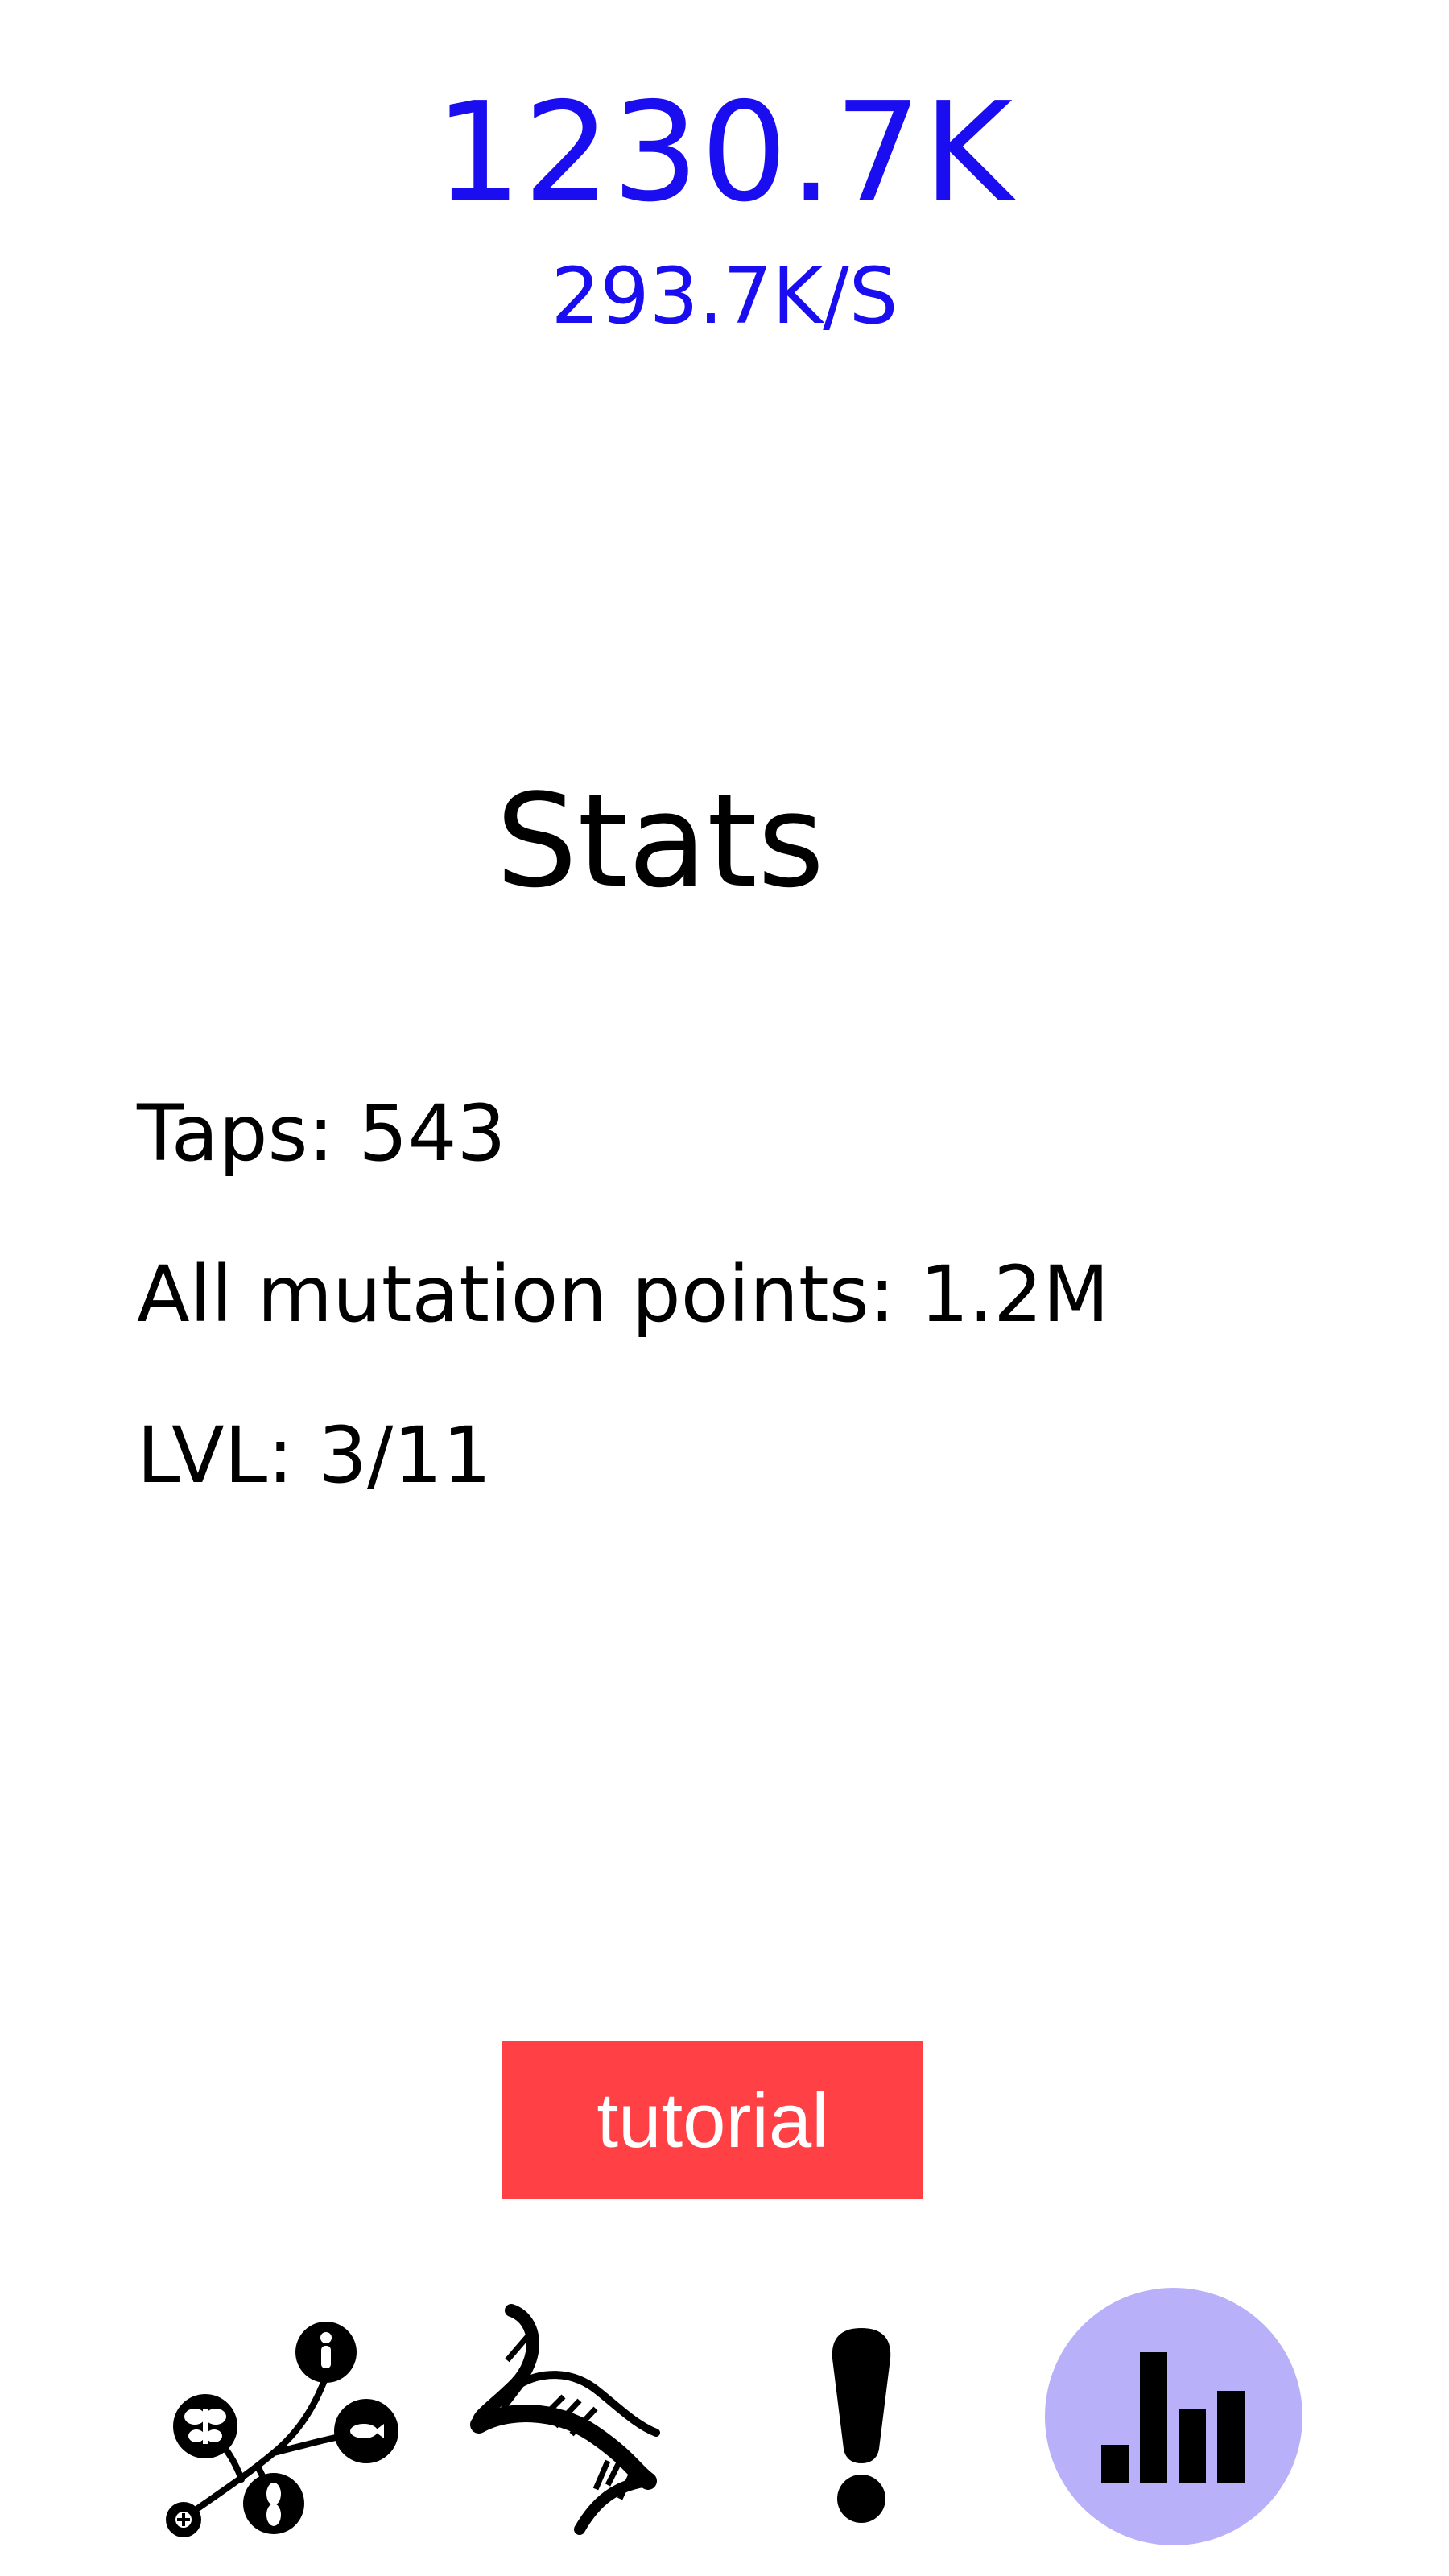 This screenshot has height=2576, width=1449. I want to click on nav-alert-button, so click(861, 2416).